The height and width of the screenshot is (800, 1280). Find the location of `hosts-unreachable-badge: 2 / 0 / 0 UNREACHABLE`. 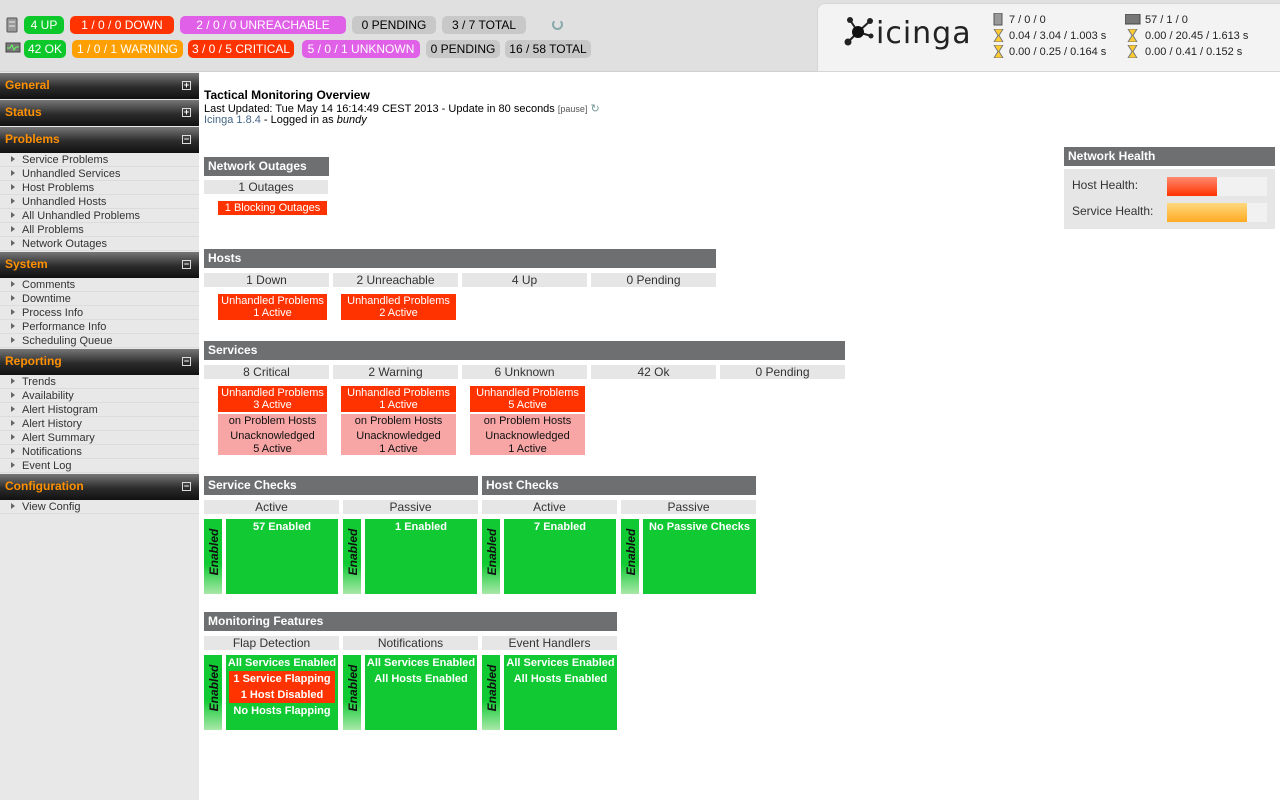

hosts-unreachable-badge: 2 / 0 / 0 UNREACHABLE is located at coordinates (263, 25).